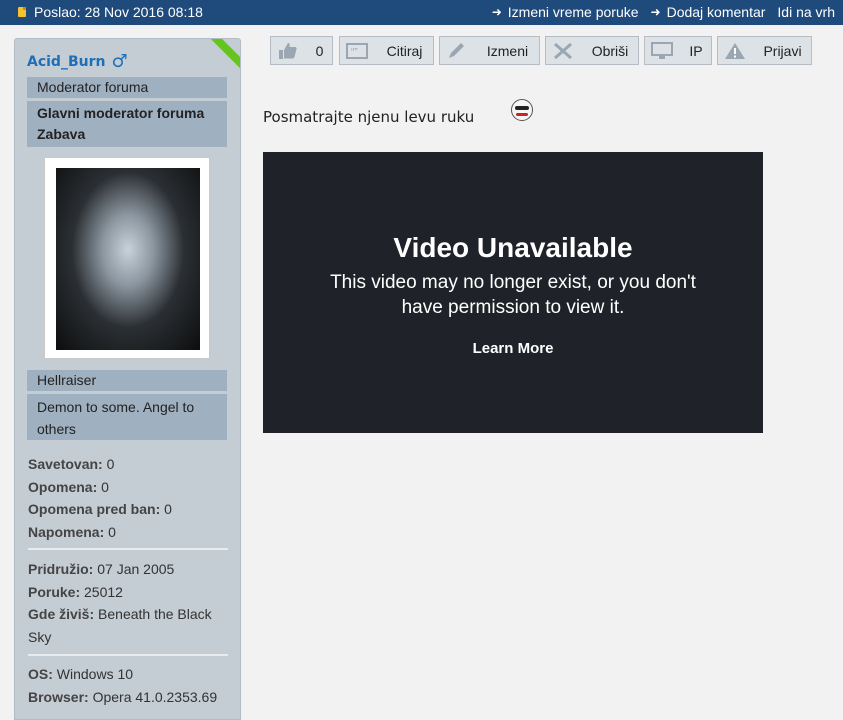  What do you see at coordinates (678, 50) in the screenshot?
I see `ip-button: IP` at bounding box center [678, 50].